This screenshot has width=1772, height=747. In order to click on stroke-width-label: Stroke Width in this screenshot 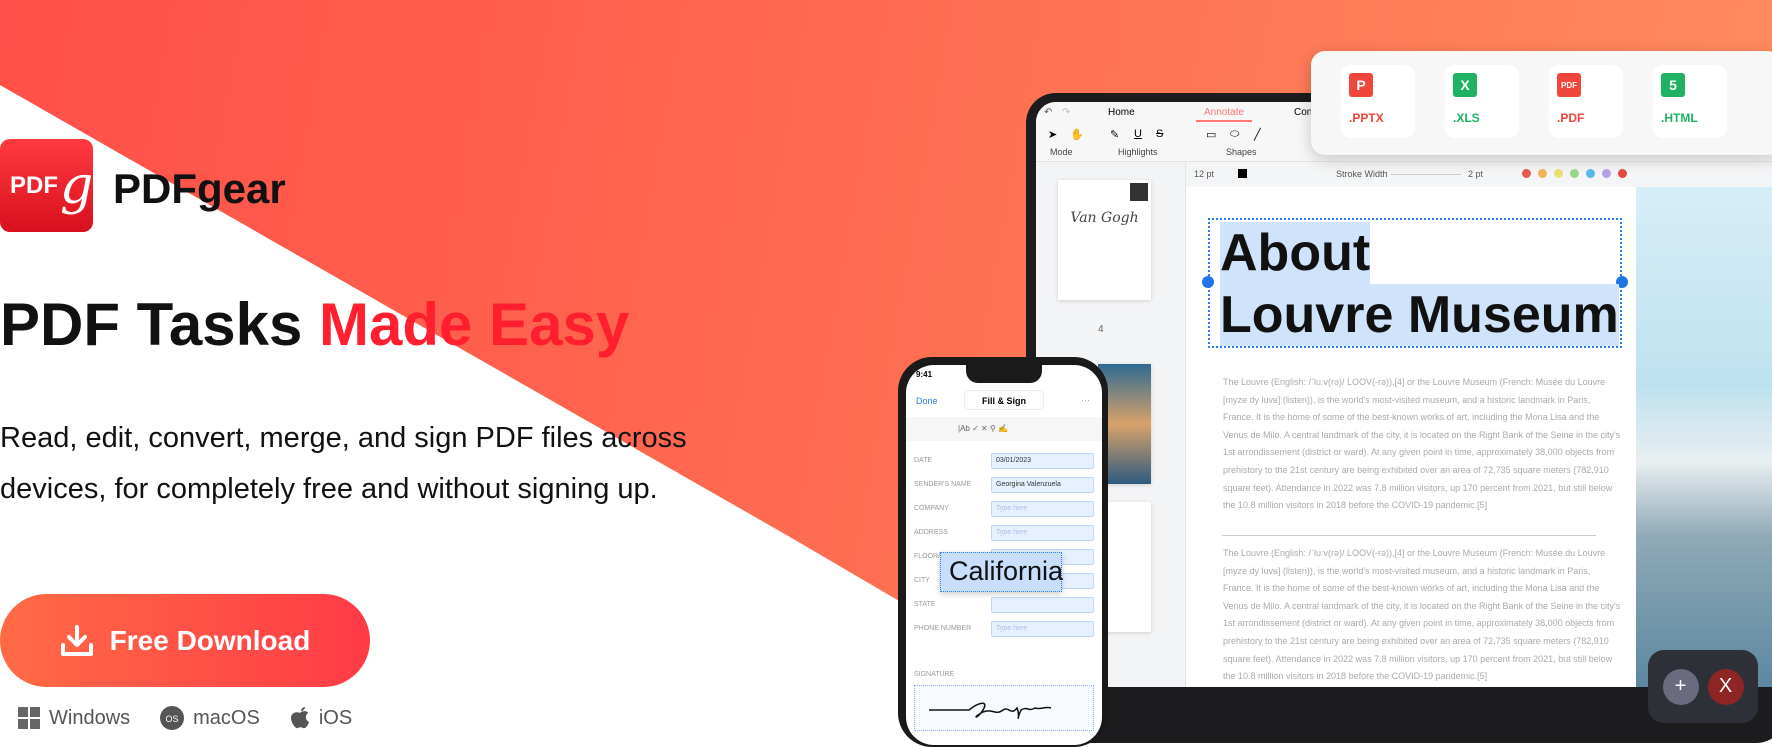, I will do `click(1362, 174)`.